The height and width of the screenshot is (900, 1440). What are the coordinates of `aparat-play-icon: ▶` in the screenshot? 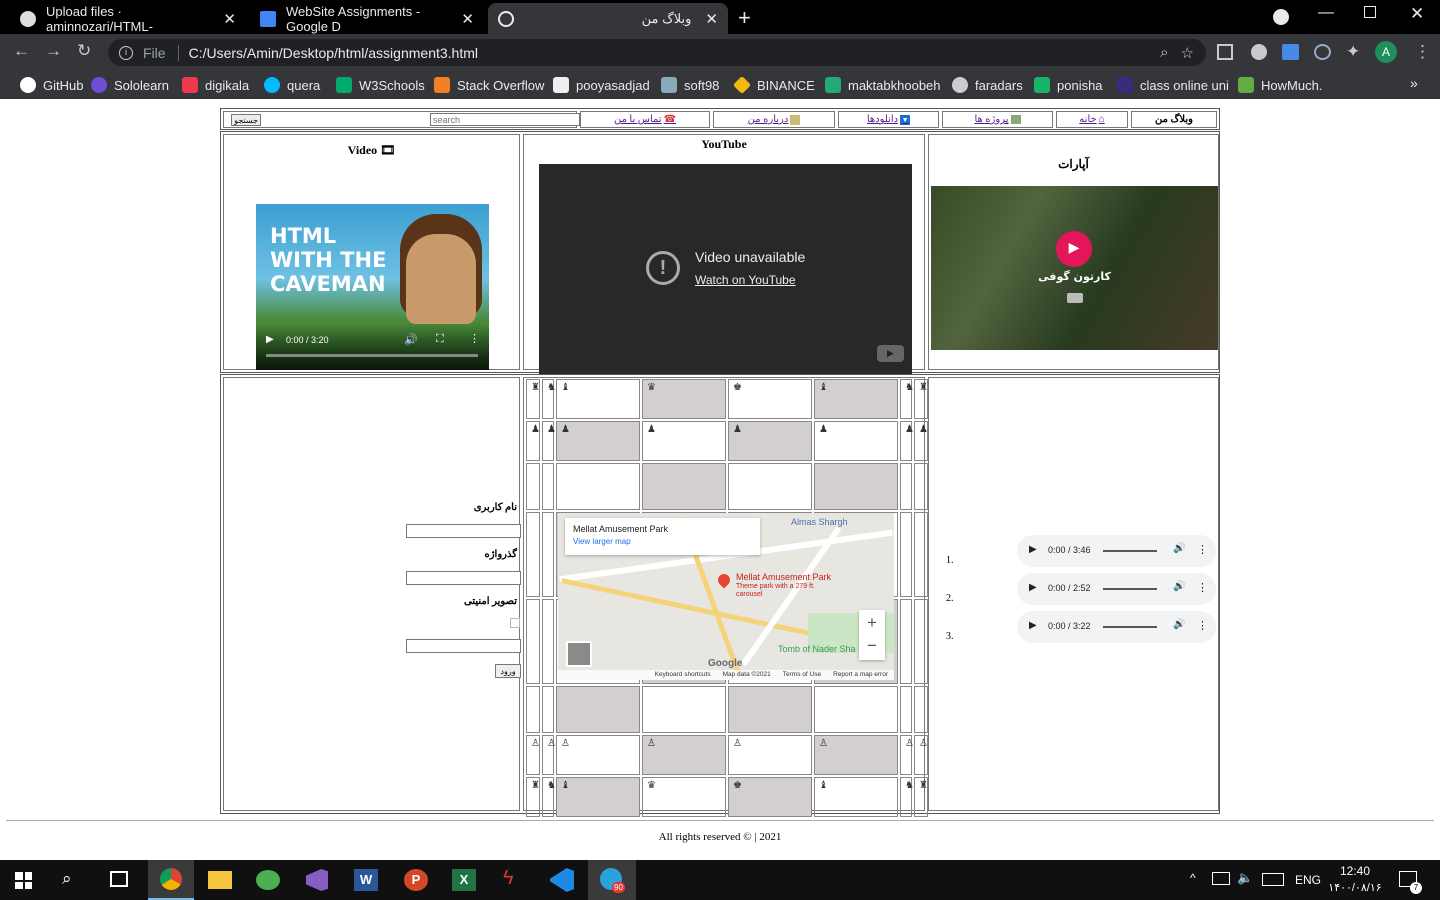 It's located at (1074, 249).